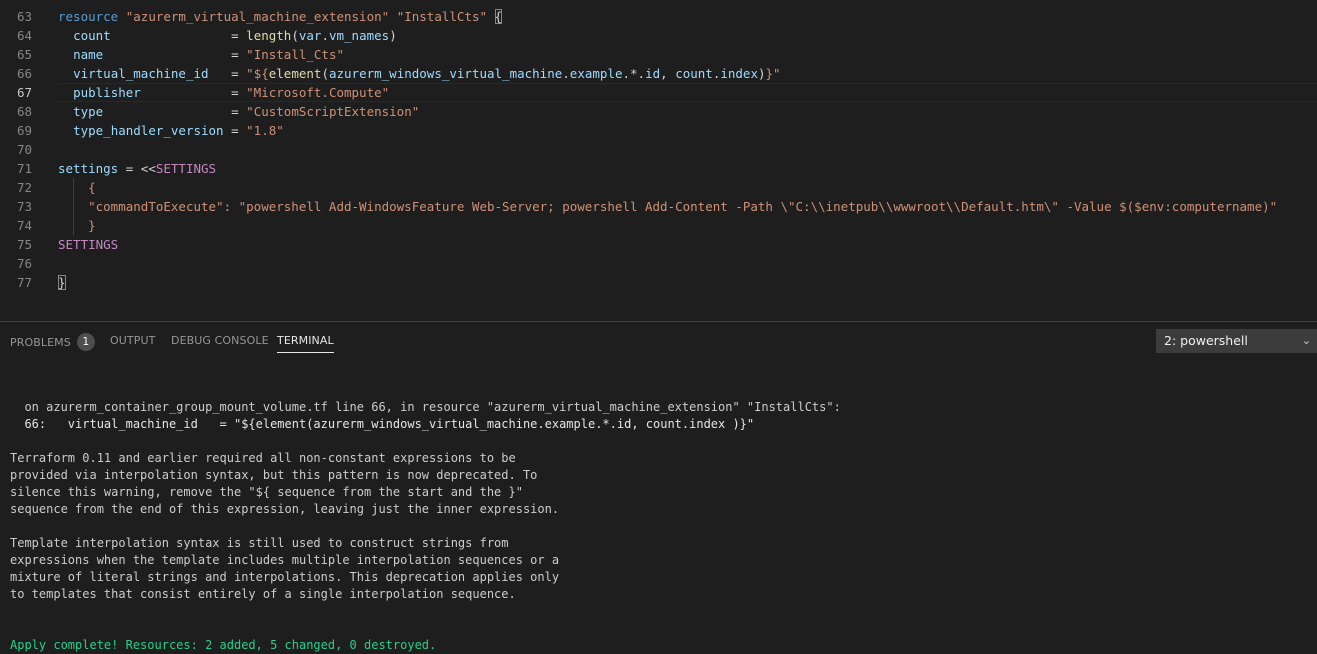 The height and width of the screenshot is (654, 1317). I want to click on code-text: SETTINGS, so click(88, 244).